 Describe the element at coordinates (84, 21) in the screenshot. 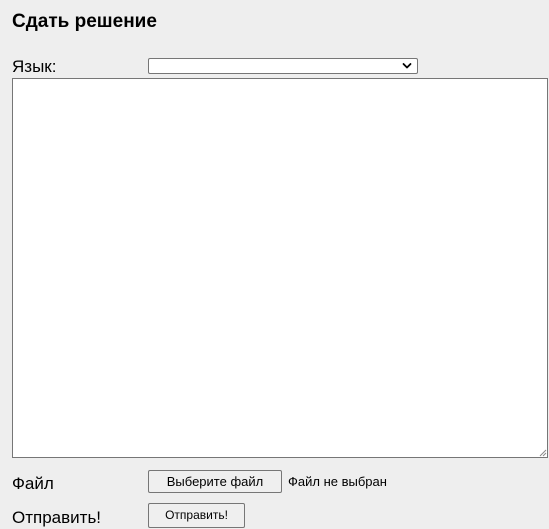

I see `page-title: Сдать решение` at that location.